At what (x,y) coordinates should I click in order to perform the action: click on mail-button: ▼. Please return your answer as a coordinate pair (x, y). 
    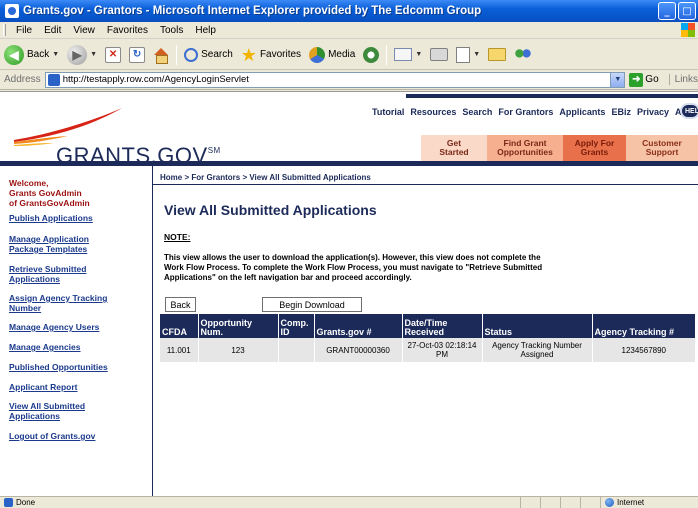
    Looking at the image, I should click on (408, 55).